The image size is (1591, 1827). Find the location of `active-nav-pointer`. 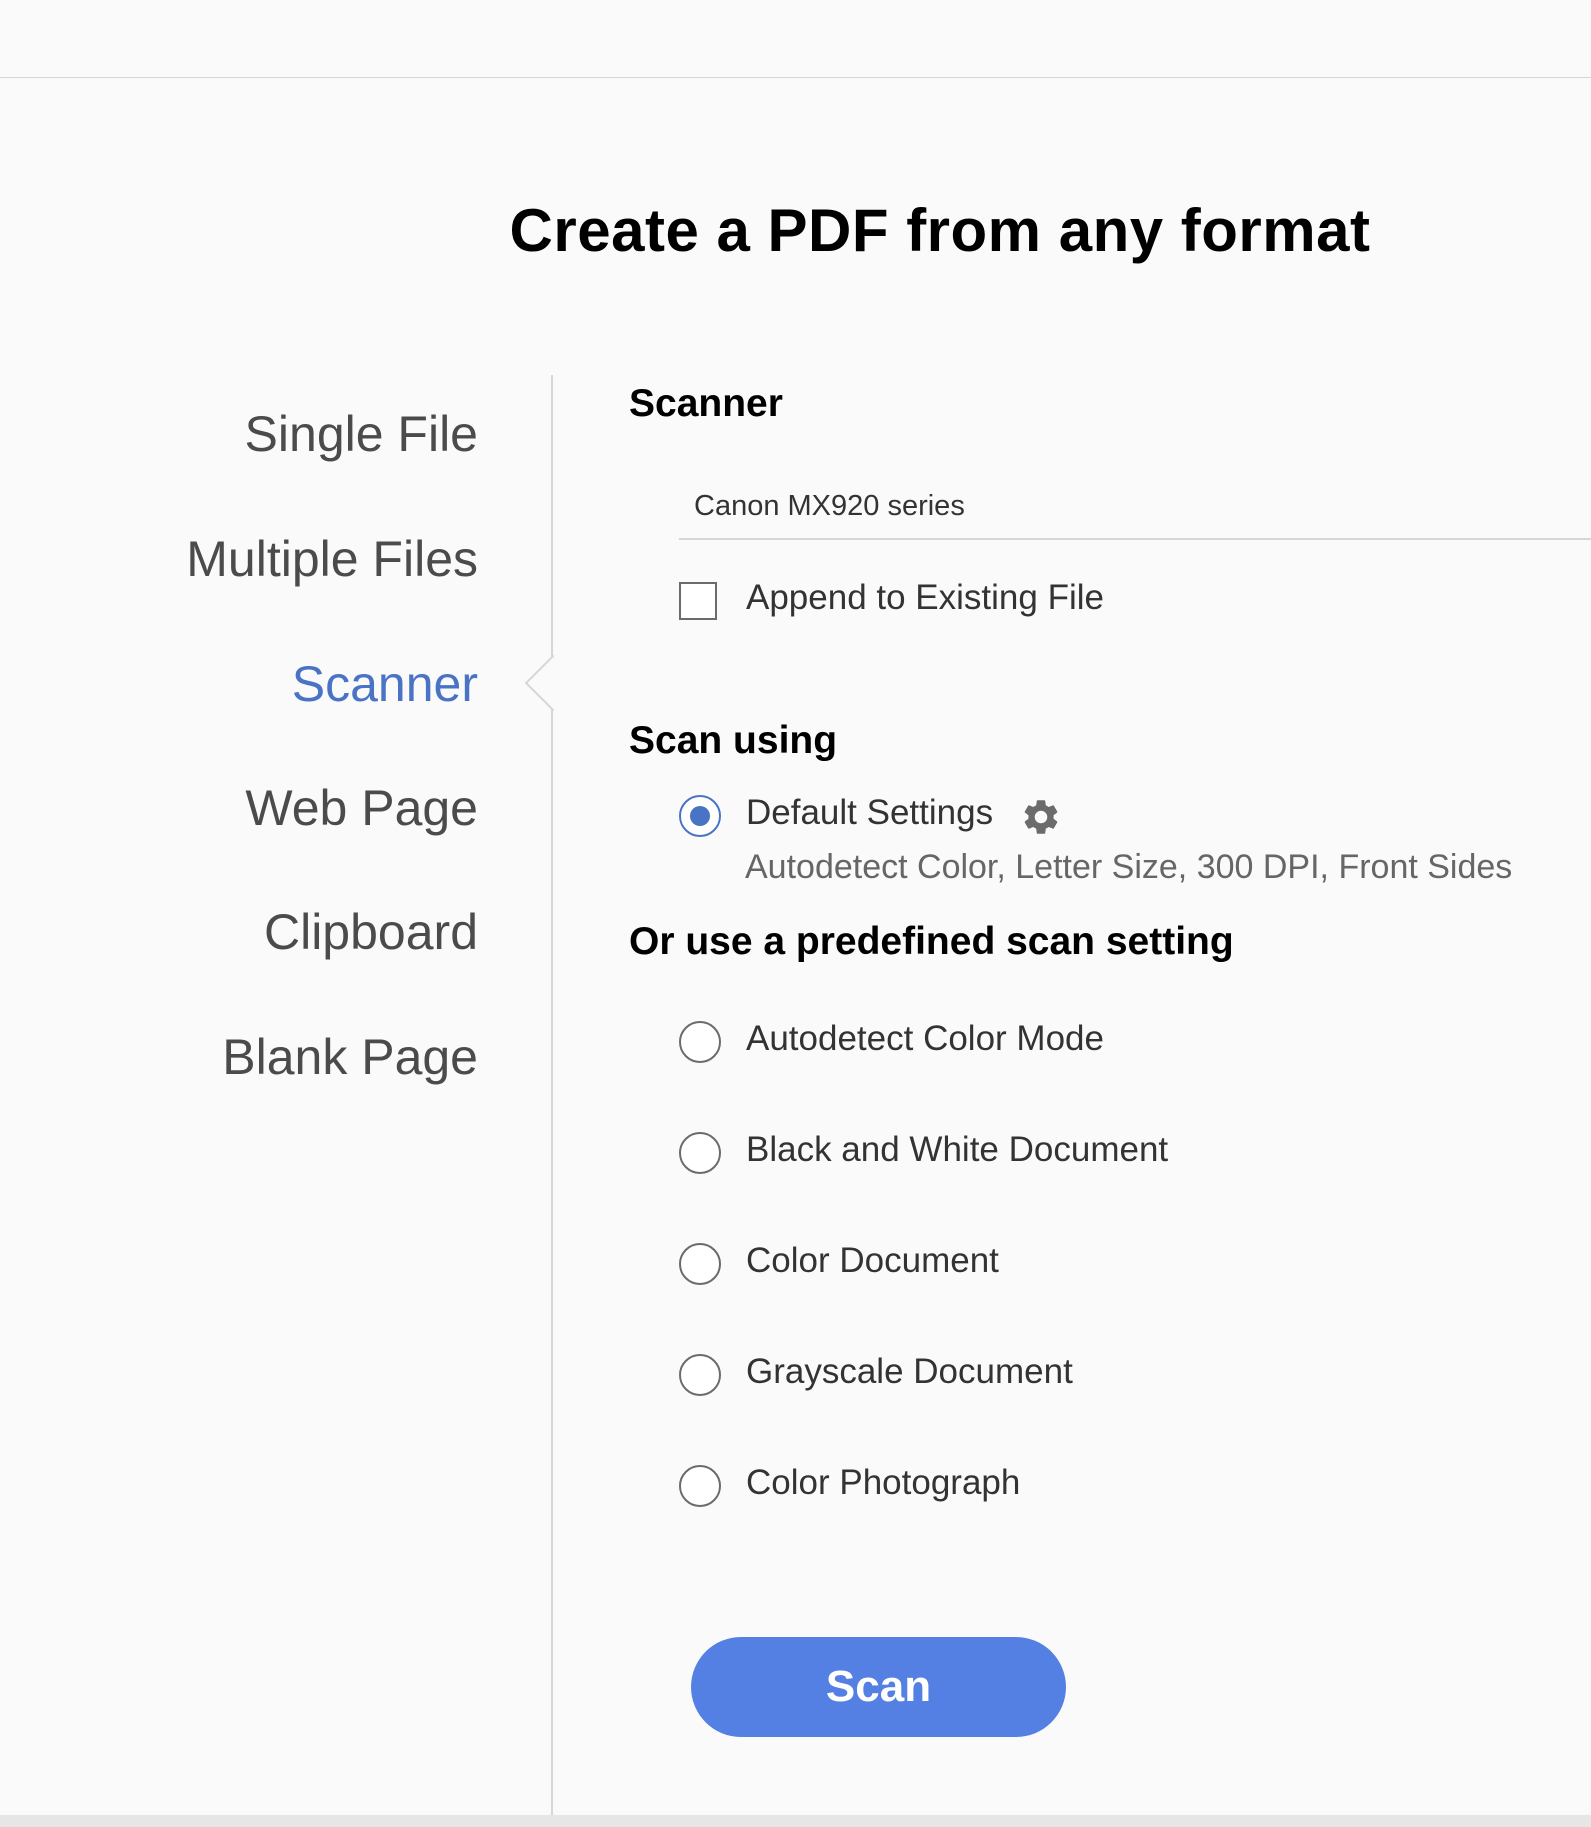

active-nav-pointer is located at coordinates (553, 683).